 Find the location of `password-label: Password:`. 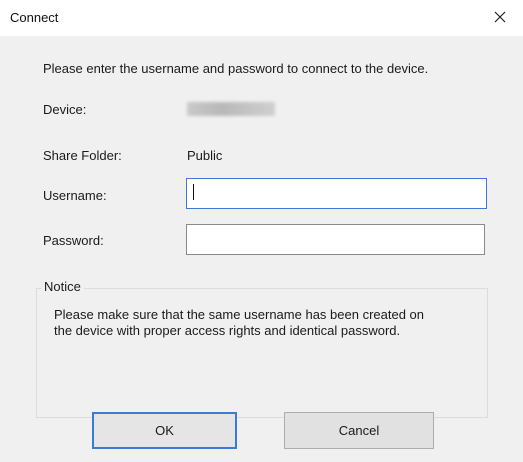

password-label: Password: is located at coordinates (73, 240).